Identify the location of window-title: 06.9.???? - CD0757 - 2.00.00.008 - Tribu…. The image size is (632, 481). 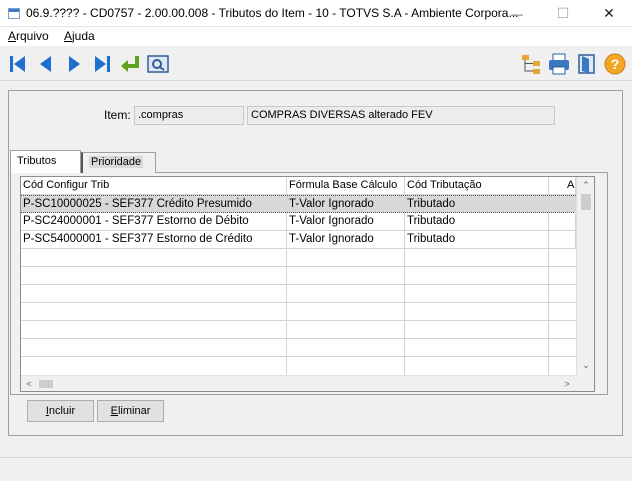
(272, 13).